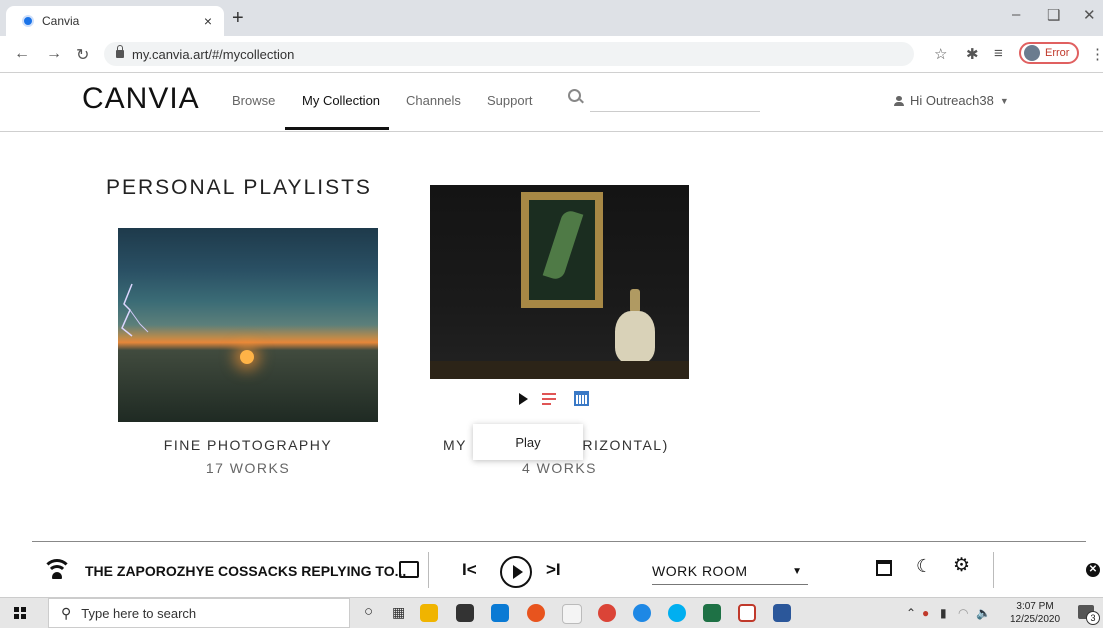 The image size is (1103, 628). Describe the element at coordinates (925, 613) in the screenshot. I see `tray-app-icon: ●` at that location.